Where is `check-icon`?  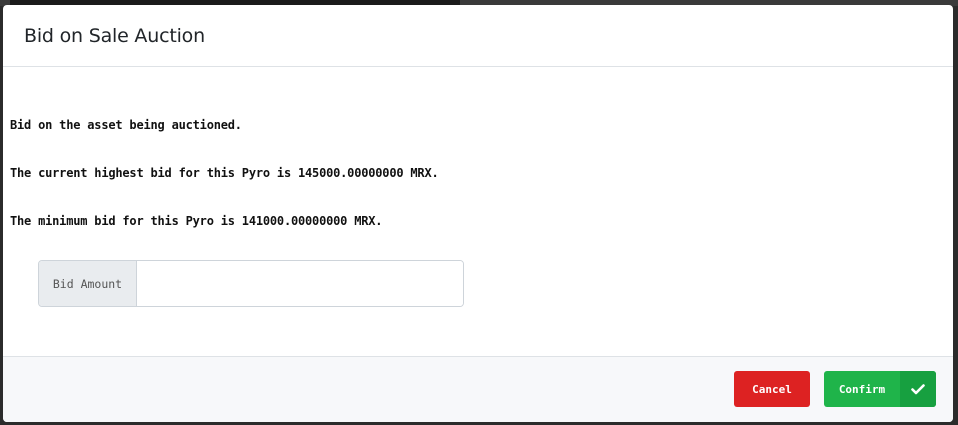
check-icon is located at coordinates (918, 389).